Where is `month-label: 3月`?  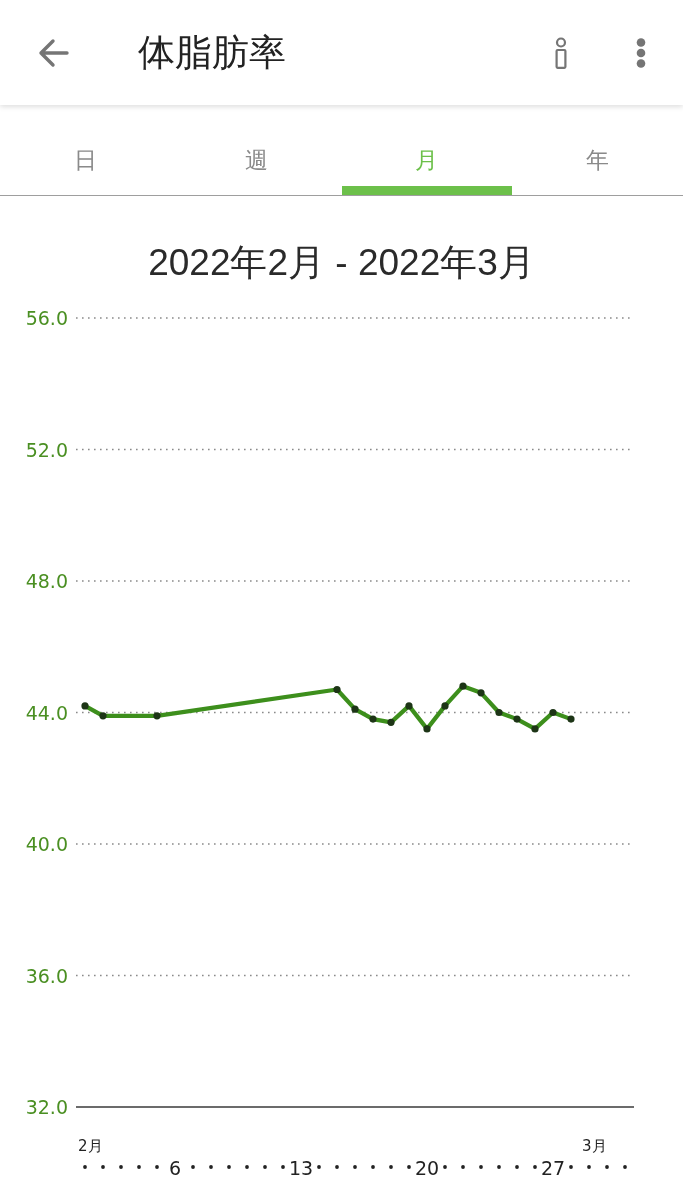
month-label: 3月 is located at coordinates (594, 1146).